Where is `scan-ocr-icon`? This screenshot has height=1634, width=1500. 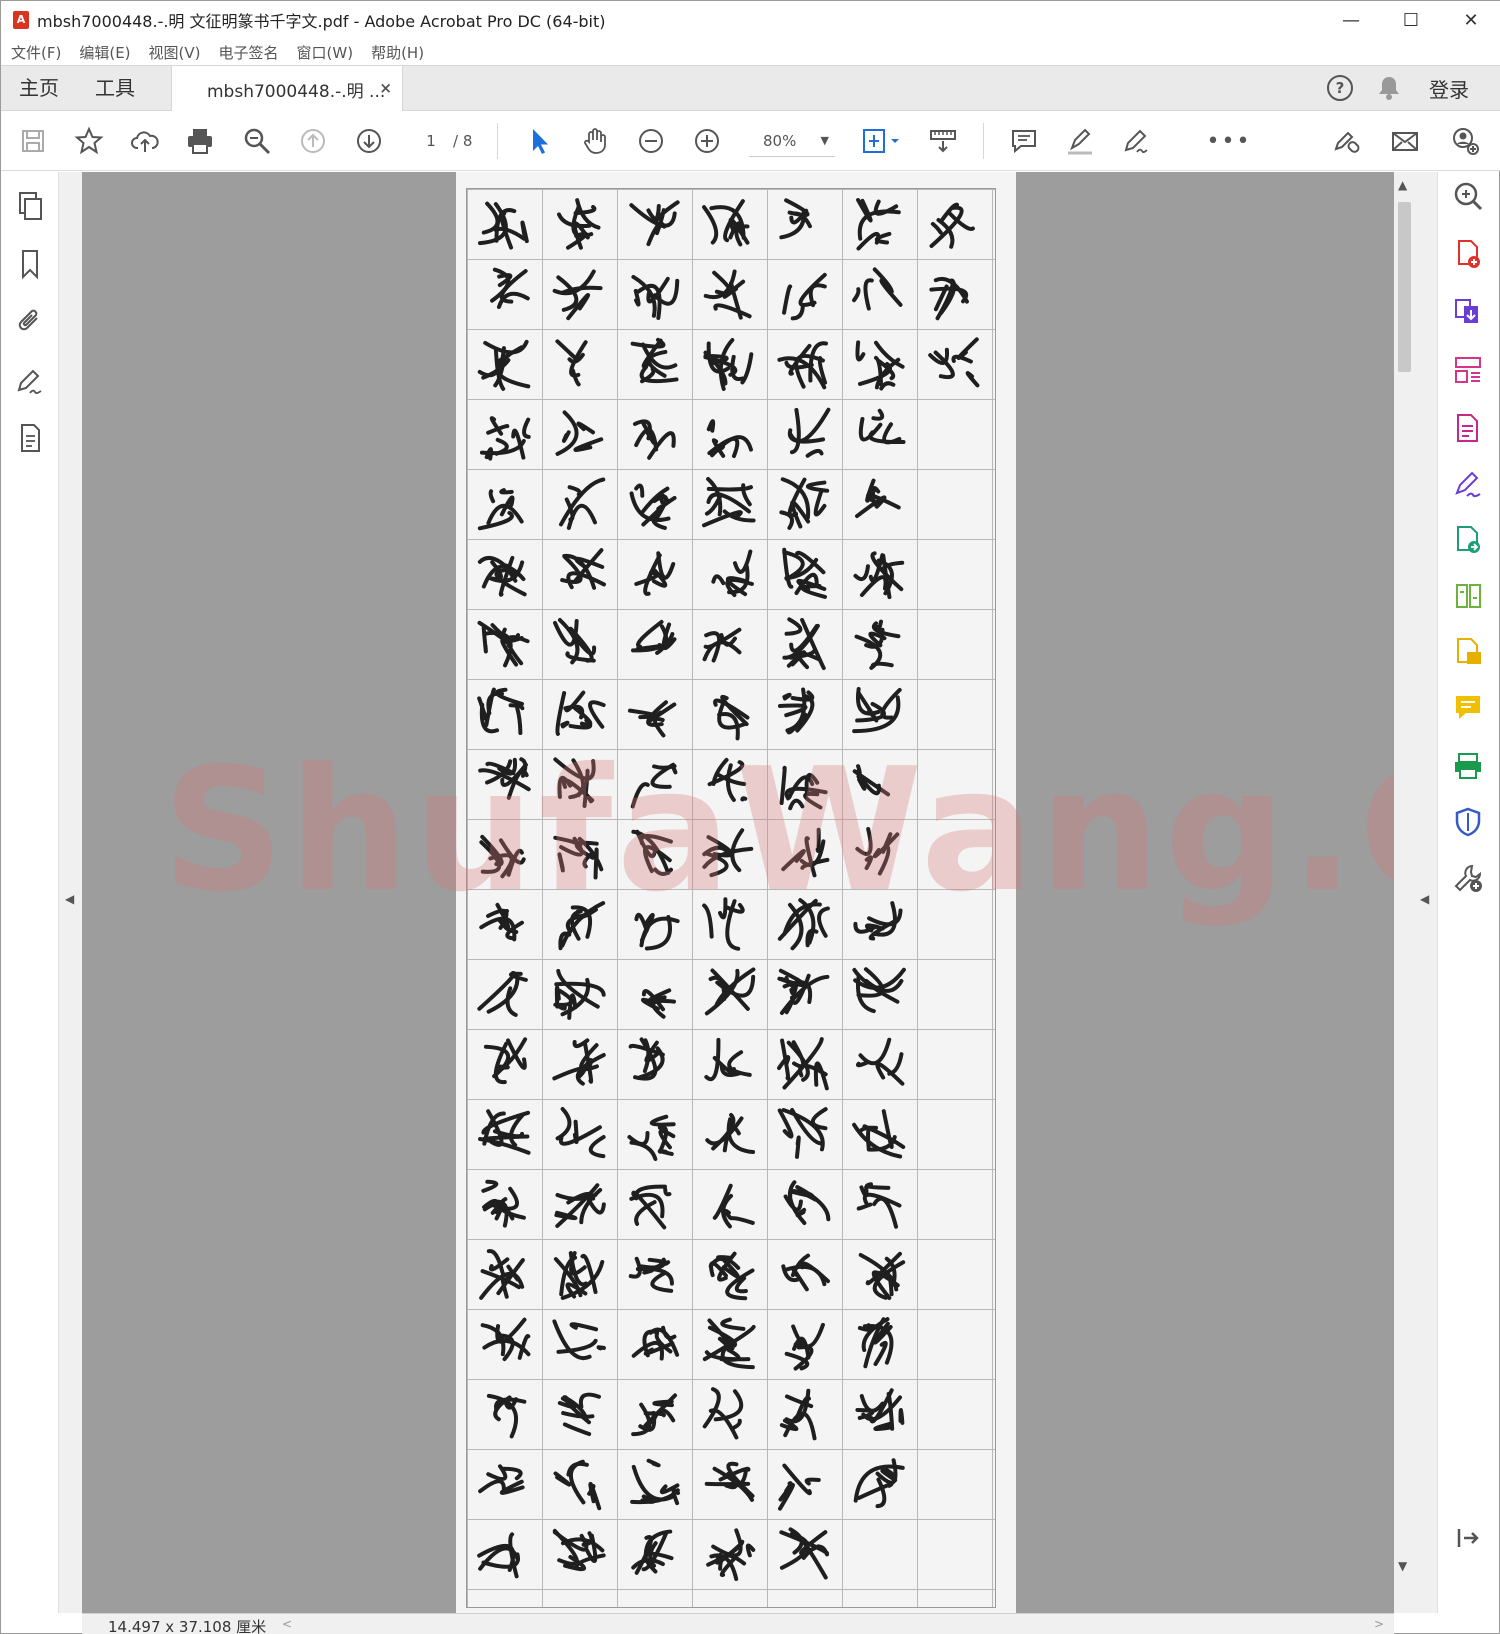 scan-ocr-icon is located at coordinates (1468, 766).